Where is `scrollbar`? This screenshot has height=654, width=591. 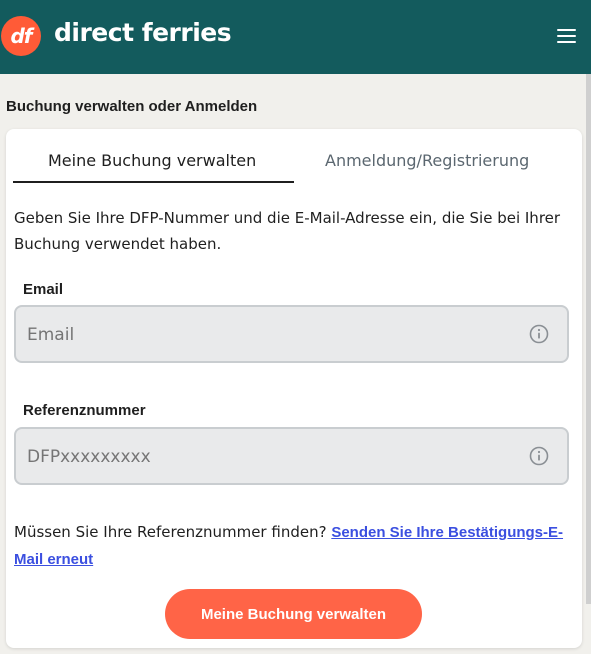 scrollbar is located at coordinates (588, 339).